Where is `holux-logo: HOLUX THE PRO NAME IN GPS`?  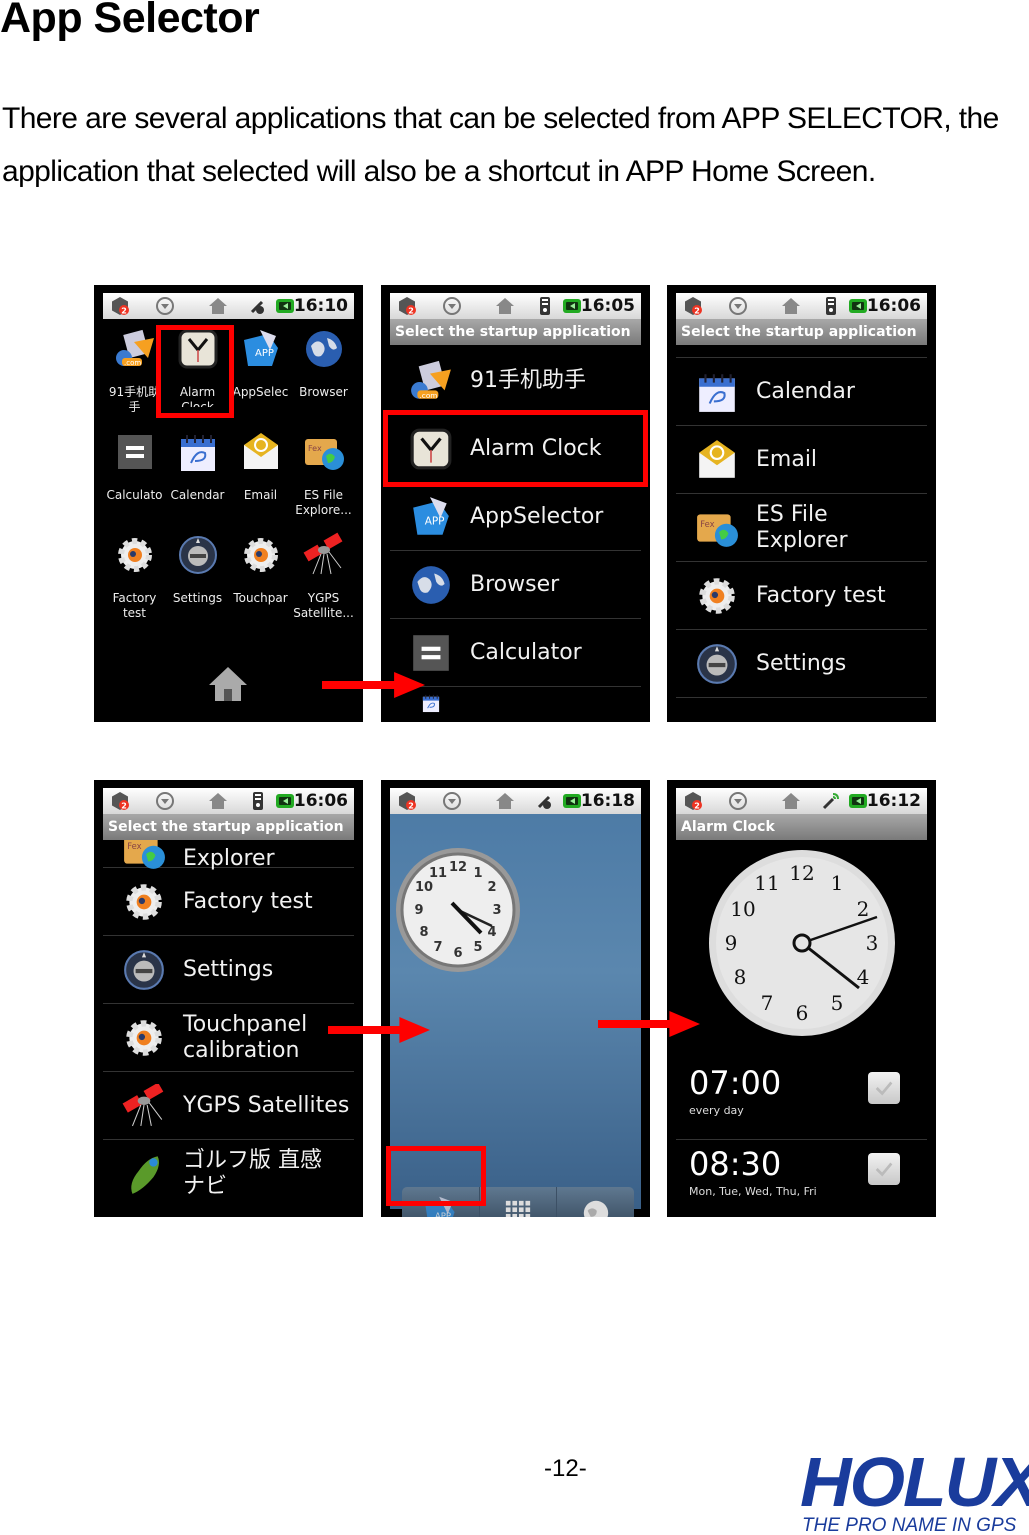 holux-logo: HOLUX THE PRO NAME IN GPS is located at coordinates (914, 1489).